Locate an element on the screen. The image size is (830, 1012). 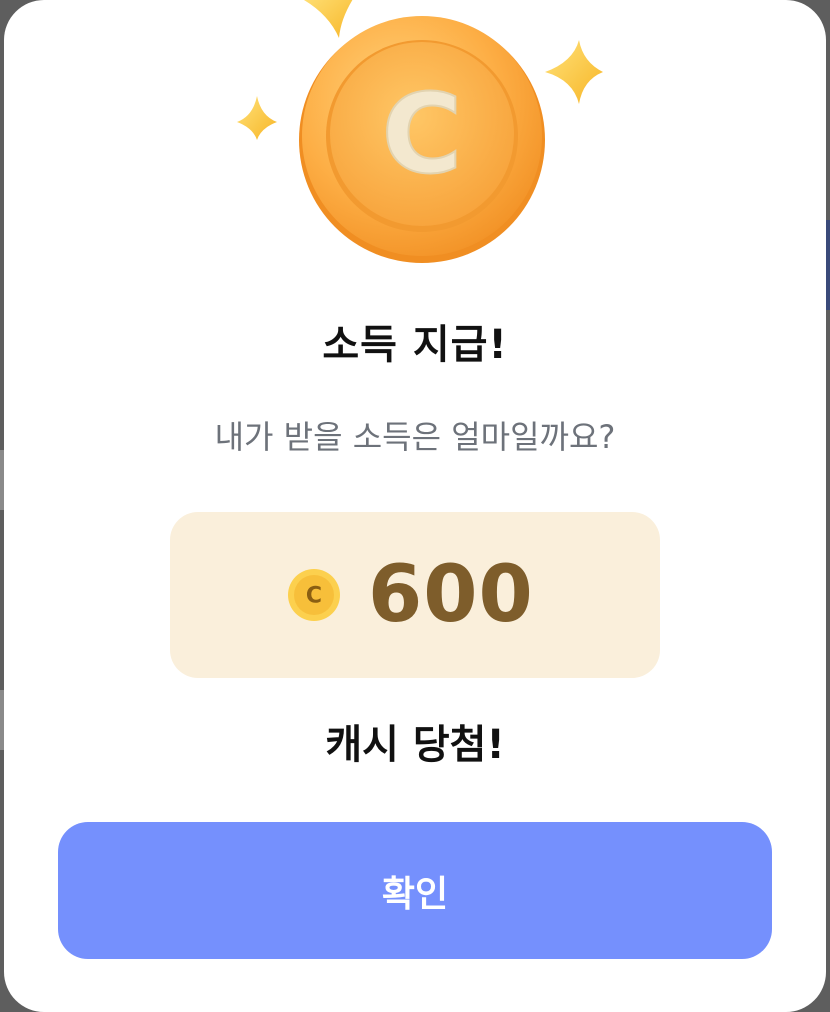
coin-with-sparkles-icon: C is located at coordinates (420, 131).